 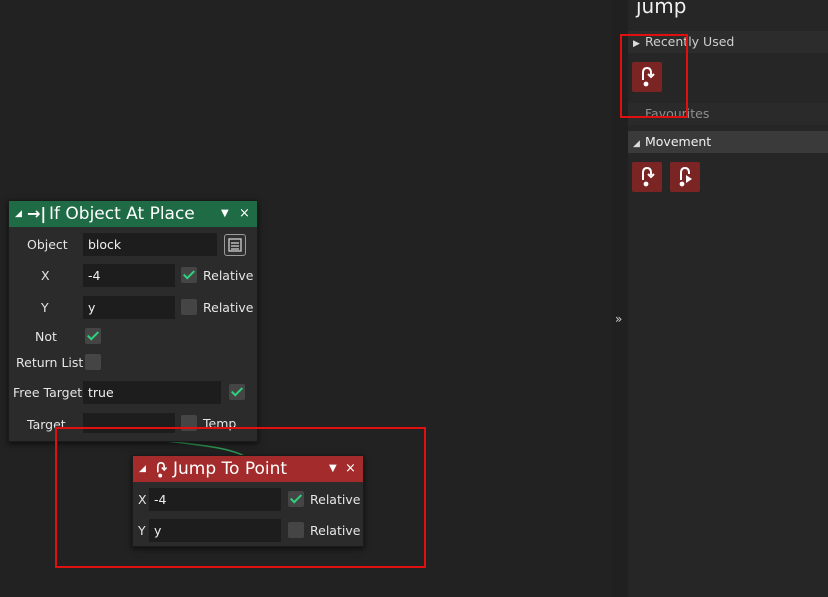 I want to click on not-checkbox, so click(x=93, y=336).